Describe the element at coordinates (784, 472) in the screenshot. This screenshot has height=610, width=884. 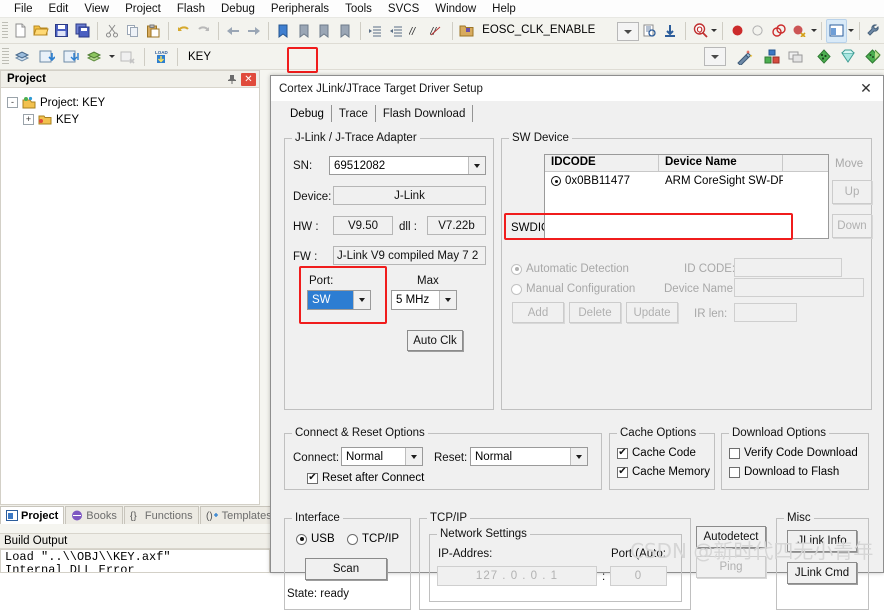
I see `download-to-flash-checkbox: Download to Flash` at that location.